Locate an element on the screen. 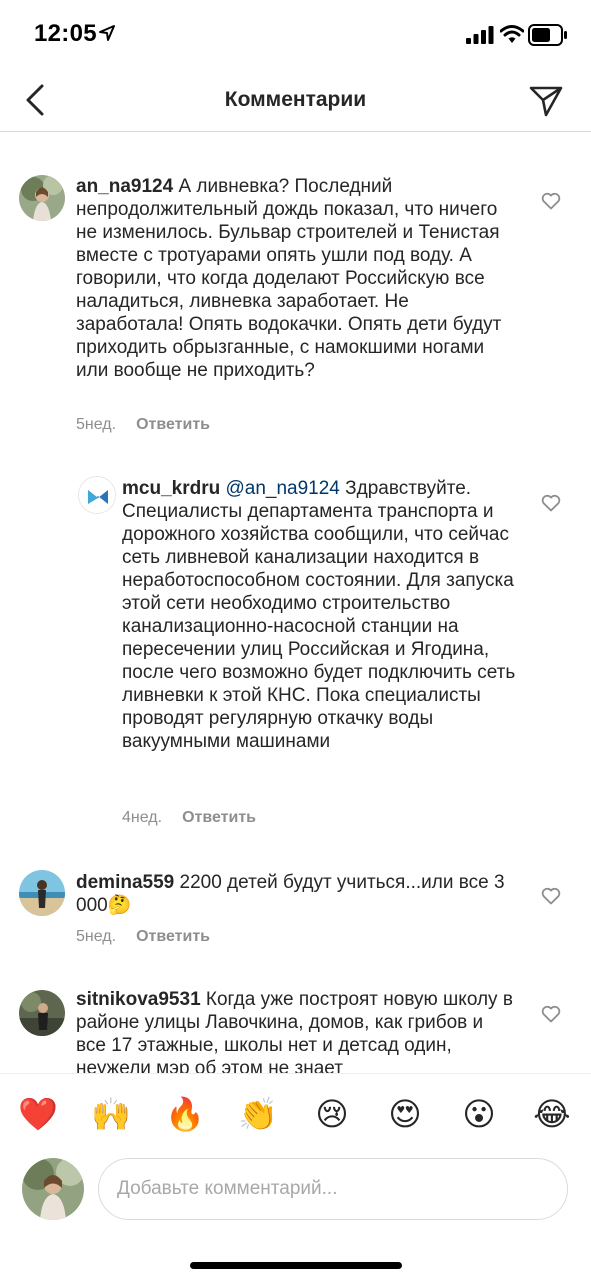 The width and height of the screenshot is (591, 1280). comment-meta: 4нед. Ответить is located at coordinates (189, 818).